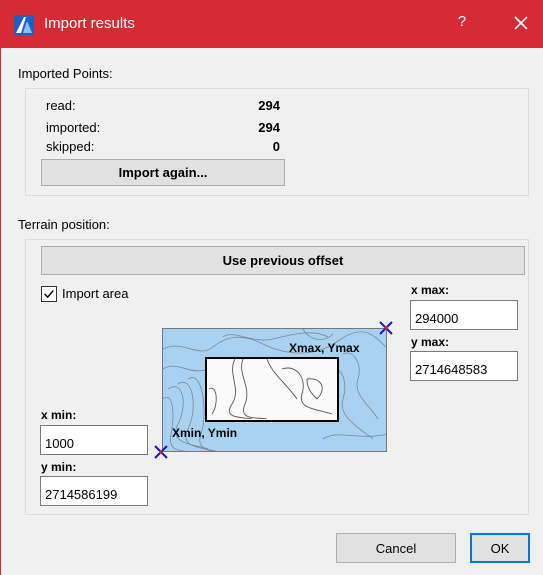 Image resolution: width=543 pixels, height=575 pixels. I want to click on y-min-label: y min:, so click(59, 467).